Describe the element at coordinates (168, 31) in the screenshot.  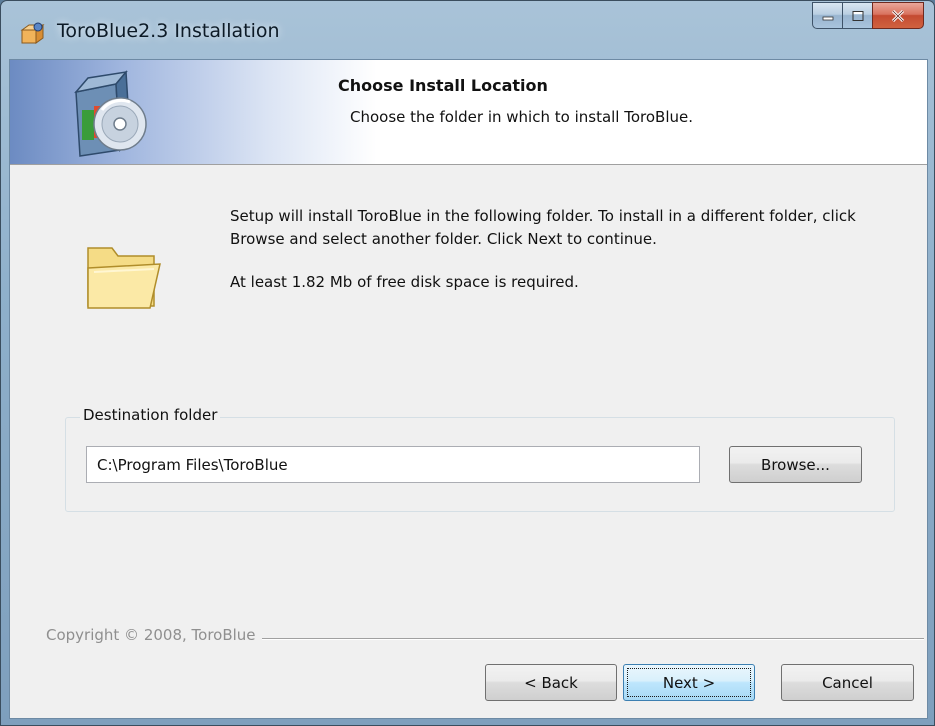
I see `window-title: ToroBlue2.3 Installation` at that location.